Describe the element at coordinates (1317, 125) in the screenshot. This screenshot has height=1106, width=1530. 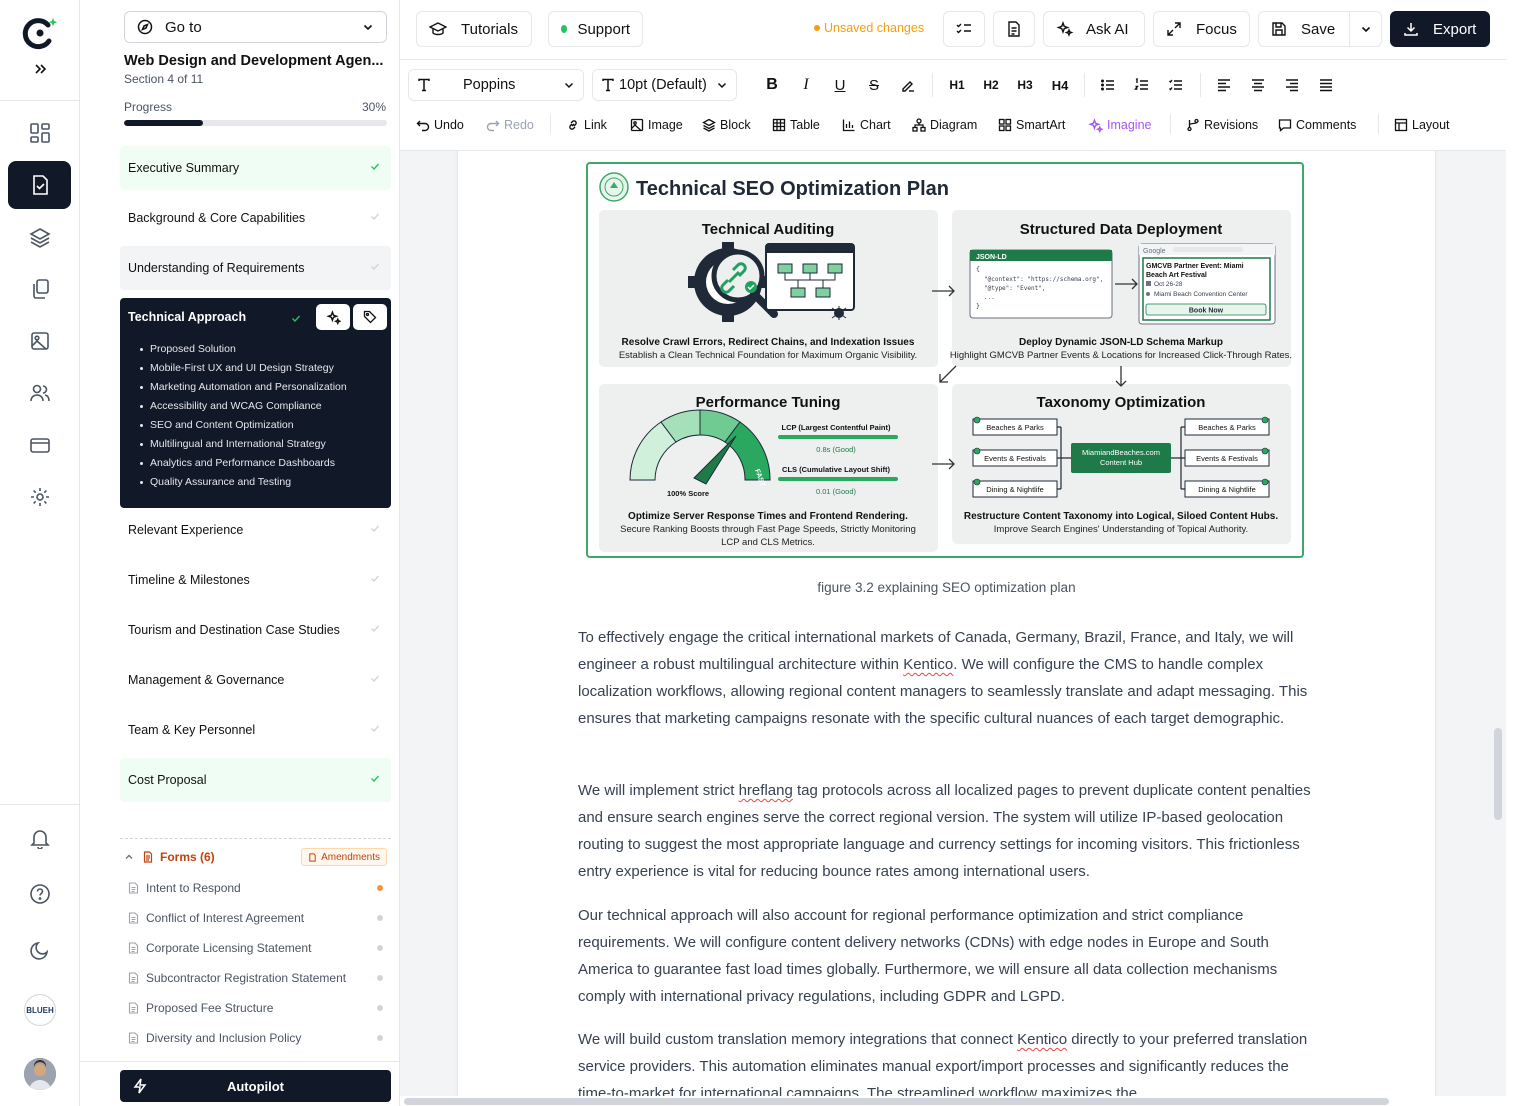
I see `comments-button: Comments` at that location.